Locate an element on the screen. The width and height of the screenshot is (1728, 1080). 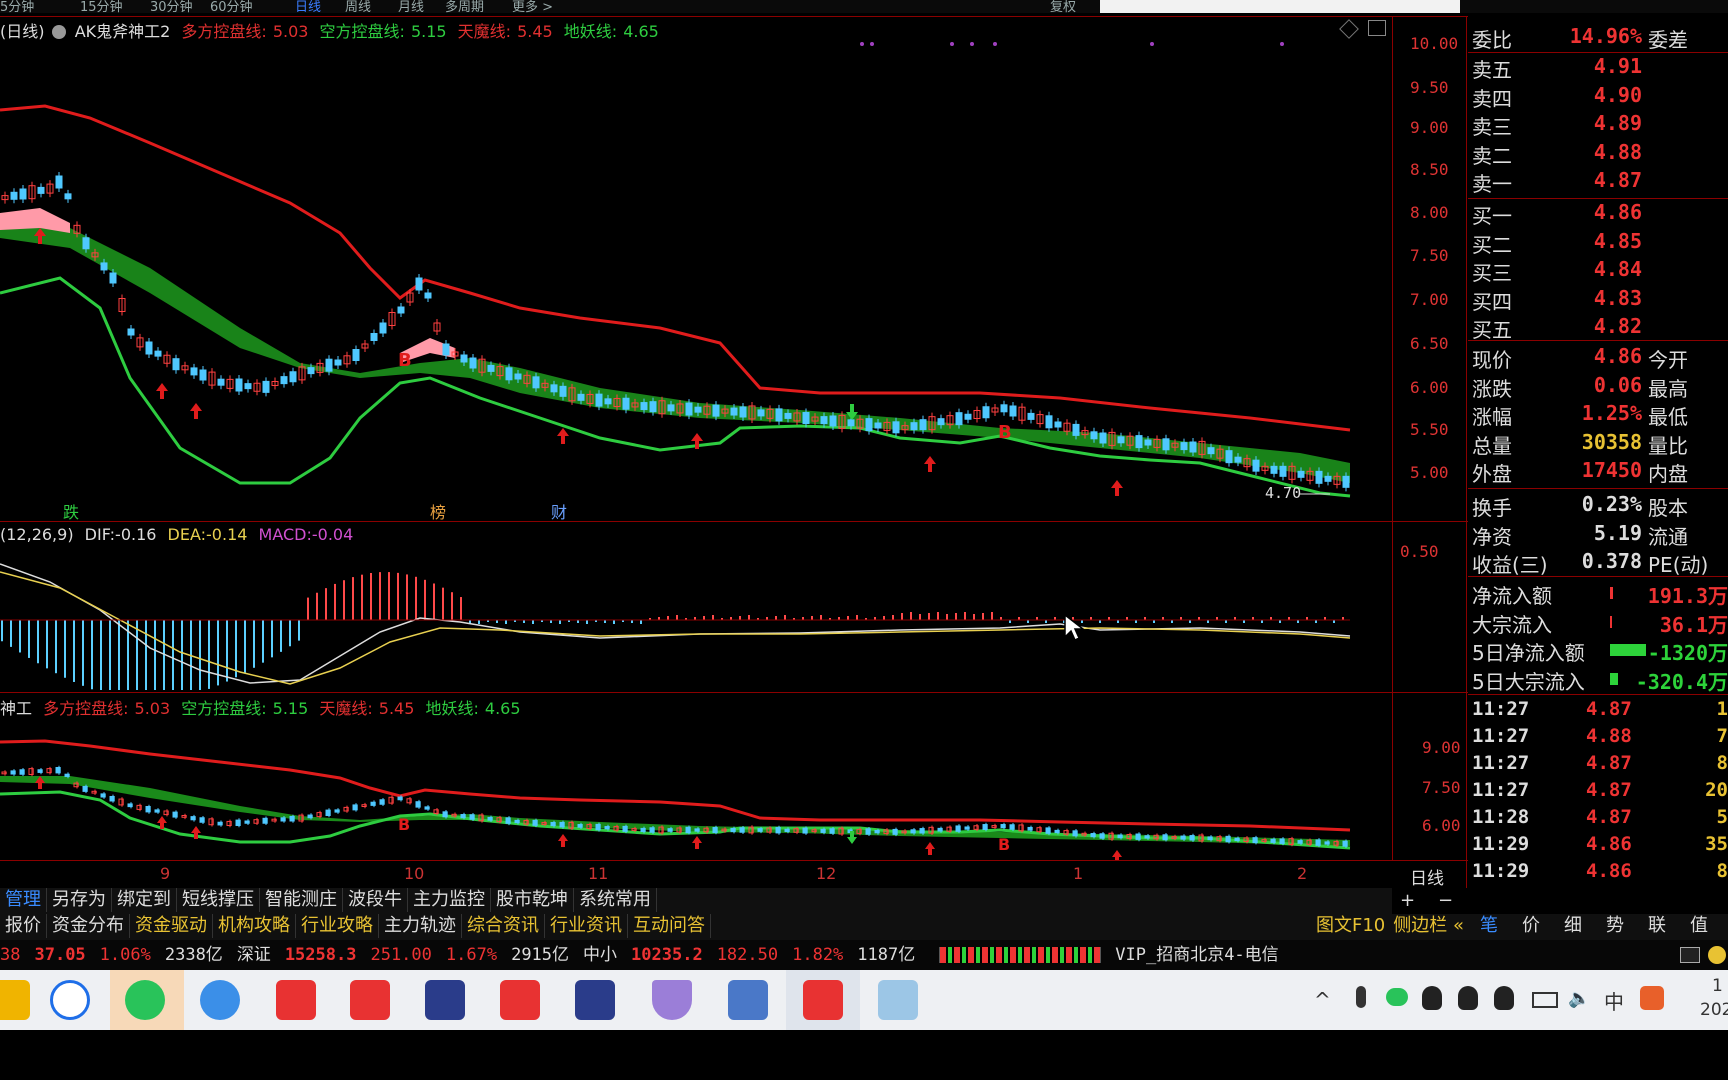
toolbar2-tab: 资金分布 is located at coordinates (88, 926).